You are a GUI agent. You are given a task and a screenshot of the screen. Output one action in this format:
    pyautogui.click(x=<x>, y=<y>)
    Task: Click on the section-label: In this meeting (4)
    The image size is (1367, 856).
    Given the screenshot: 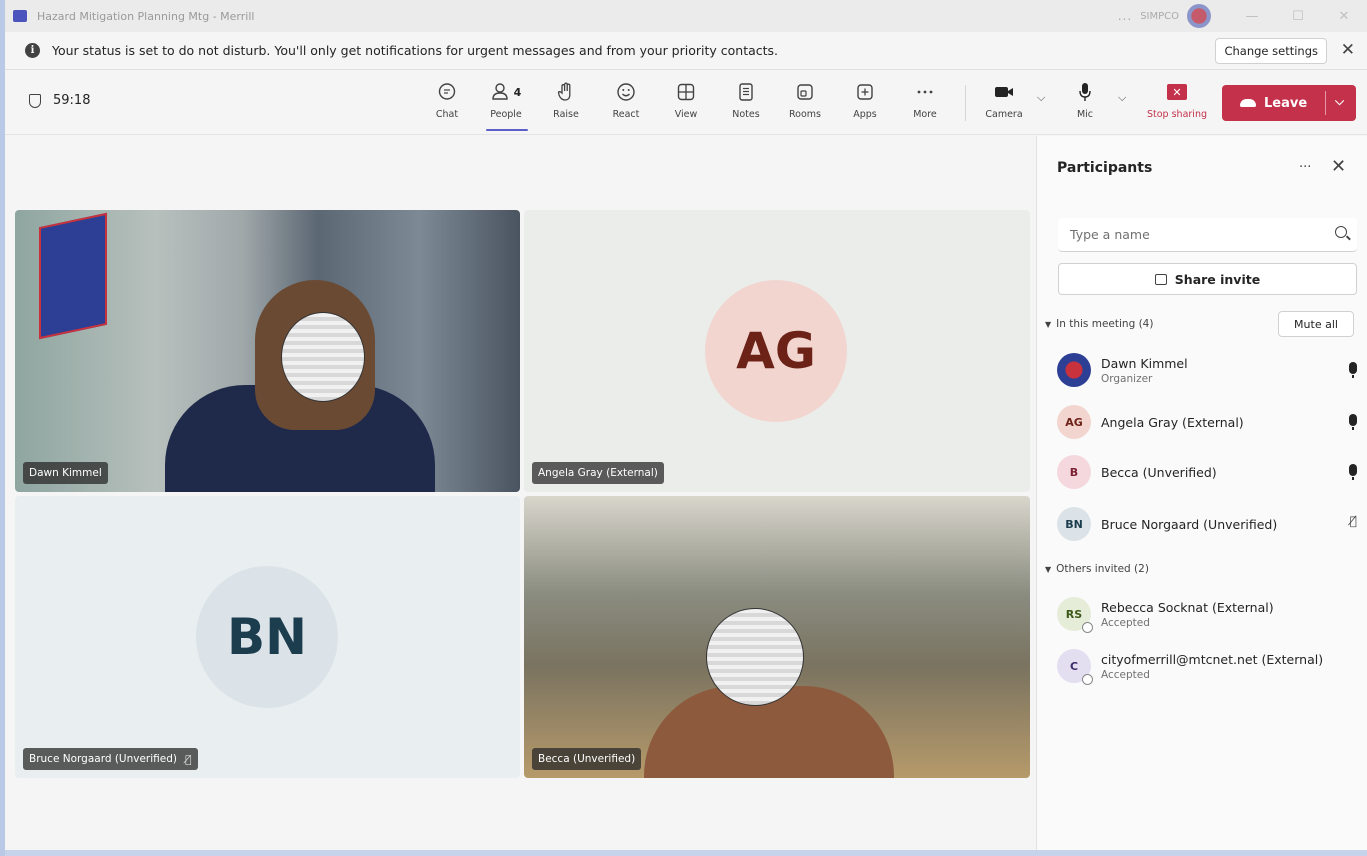 What is the action you would take?
    pyautogui.click(x=1105, y=324)
    